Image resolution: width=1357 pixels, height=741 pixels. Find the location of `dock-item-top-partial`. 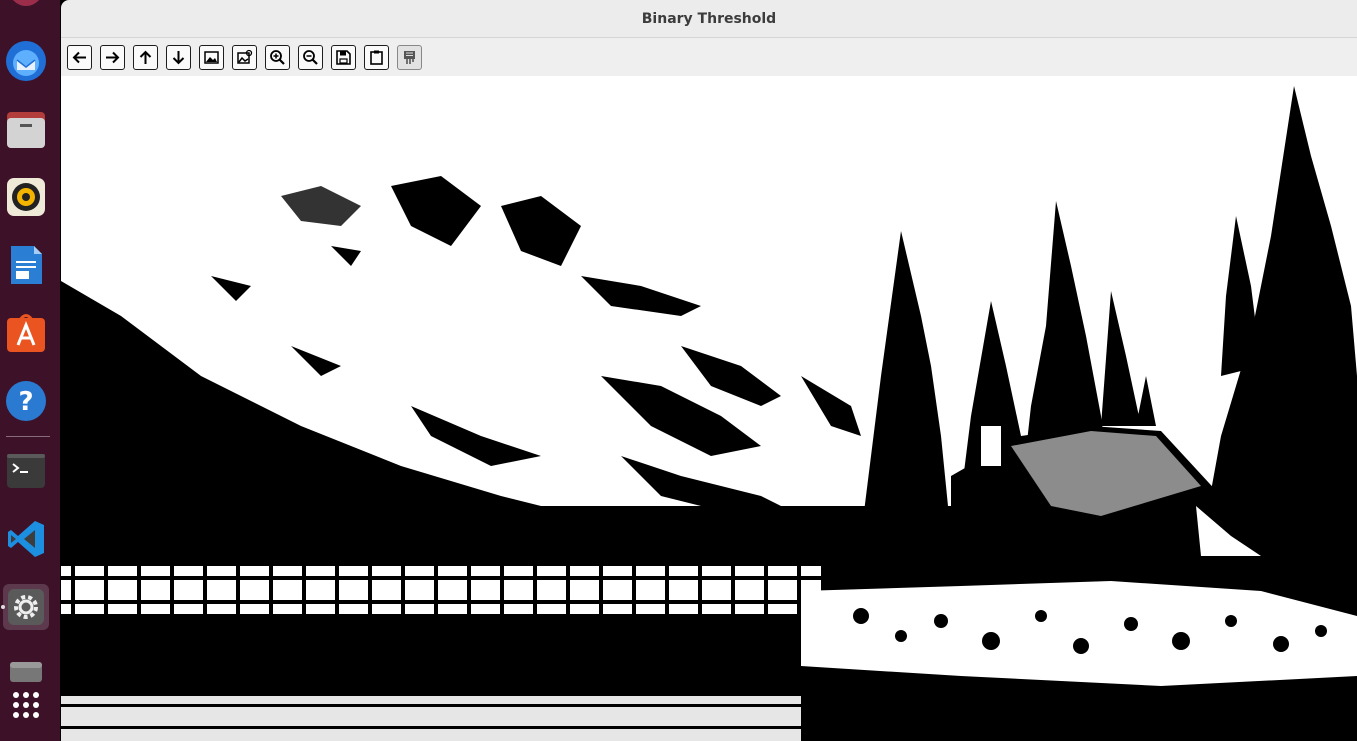

dock-item-top-partial is located at coordinates (26, 6).